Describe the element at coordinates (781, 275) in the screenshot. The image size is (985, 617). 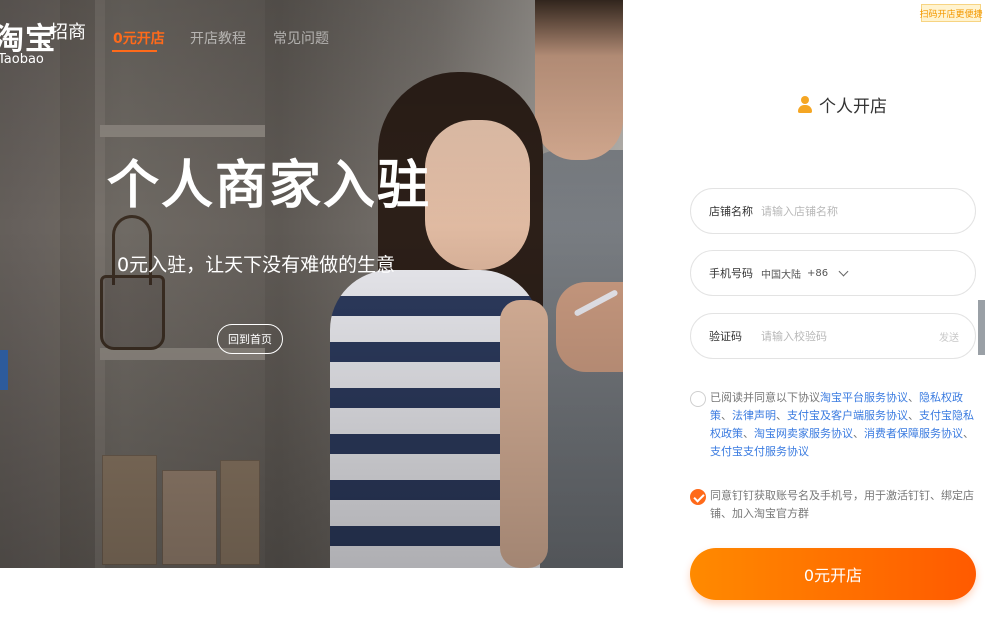
I see `region-name: 中国大陆` at that location.